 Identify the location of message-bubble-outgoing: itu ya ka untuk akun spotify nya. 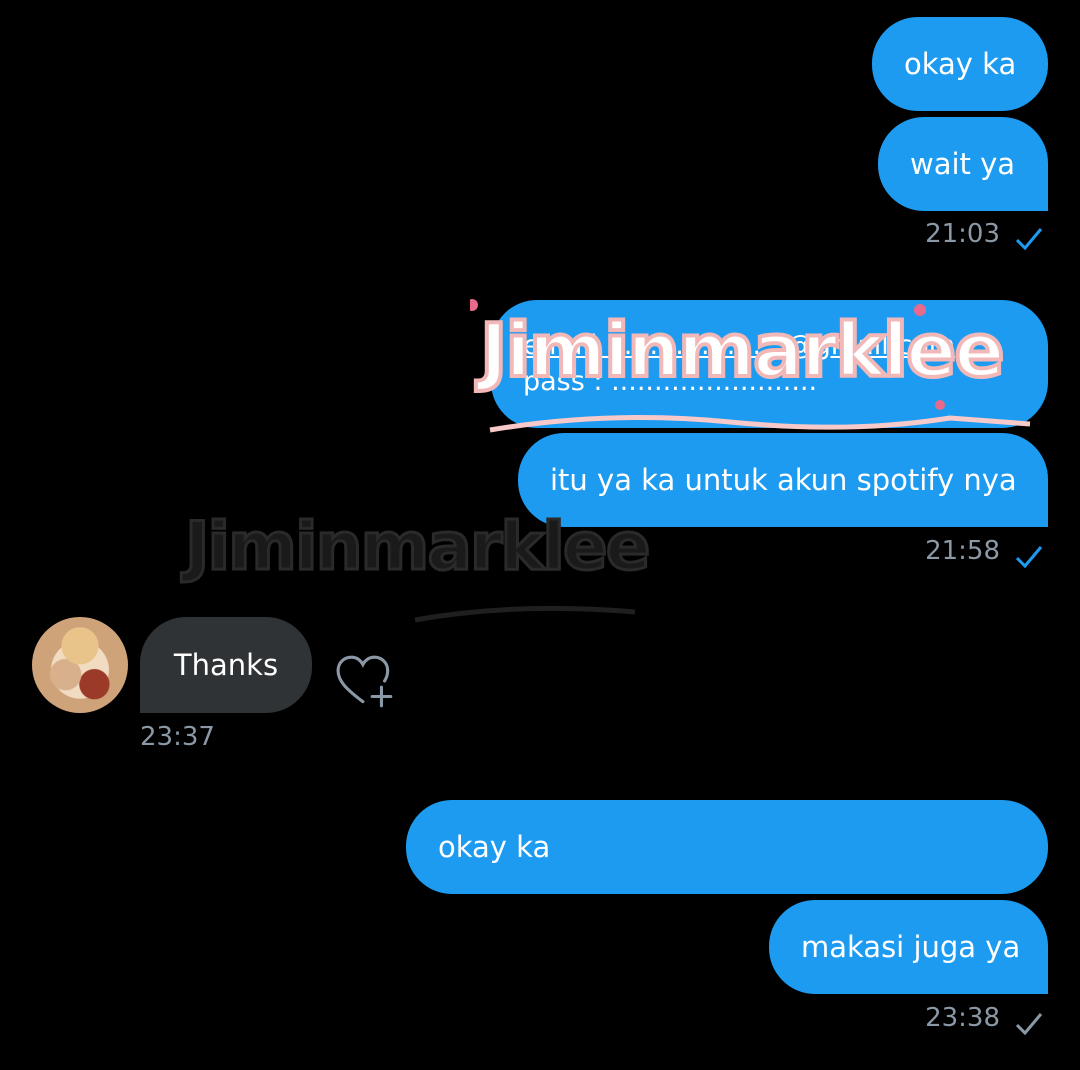
(783, 480).